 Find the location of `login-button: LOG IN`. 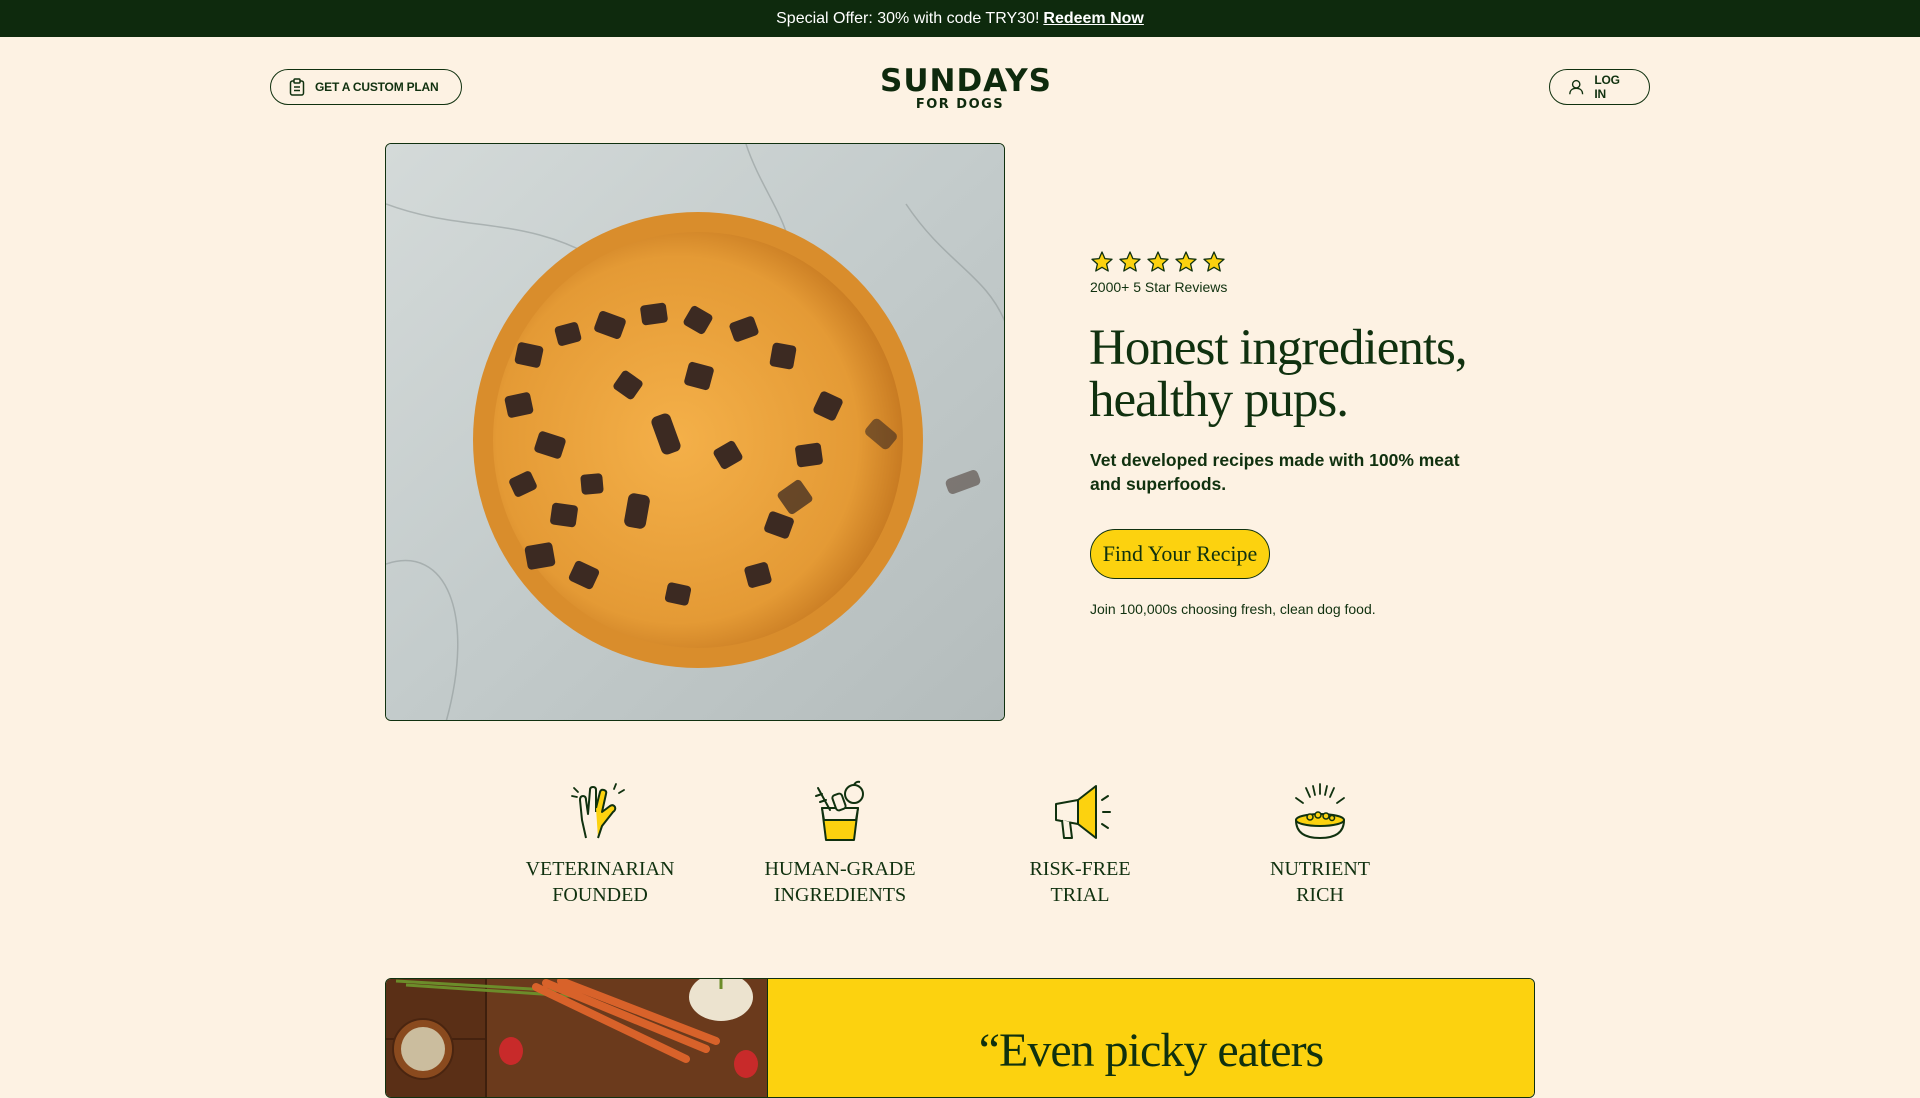

login-button: LOG IN is located at coordinates (1599, 87).